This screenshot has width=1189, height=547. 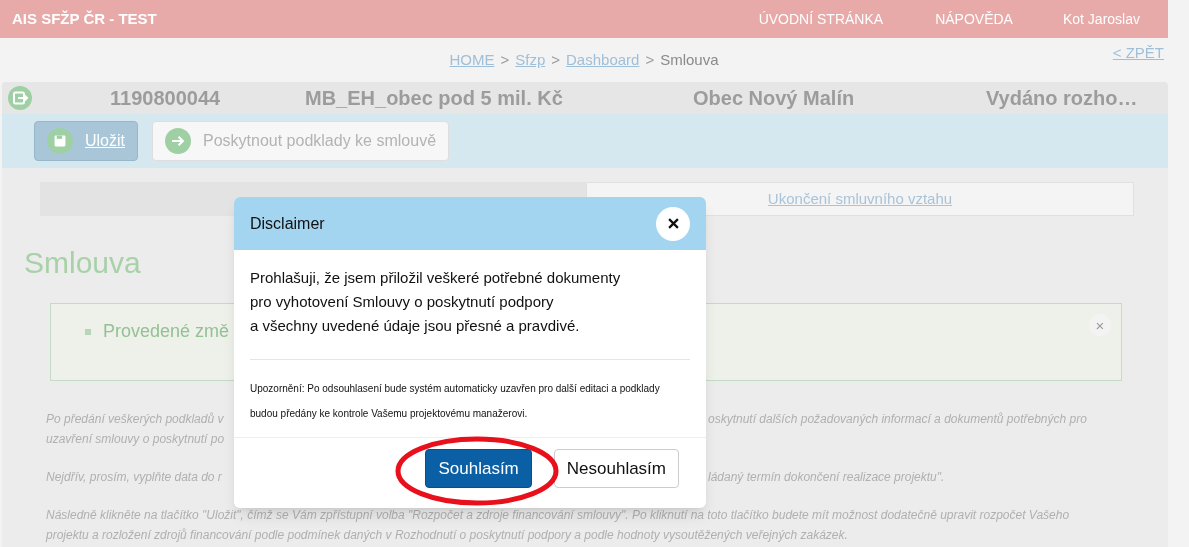 I want to click on toolbar-button: Uložit, so click(x=86, y=141).